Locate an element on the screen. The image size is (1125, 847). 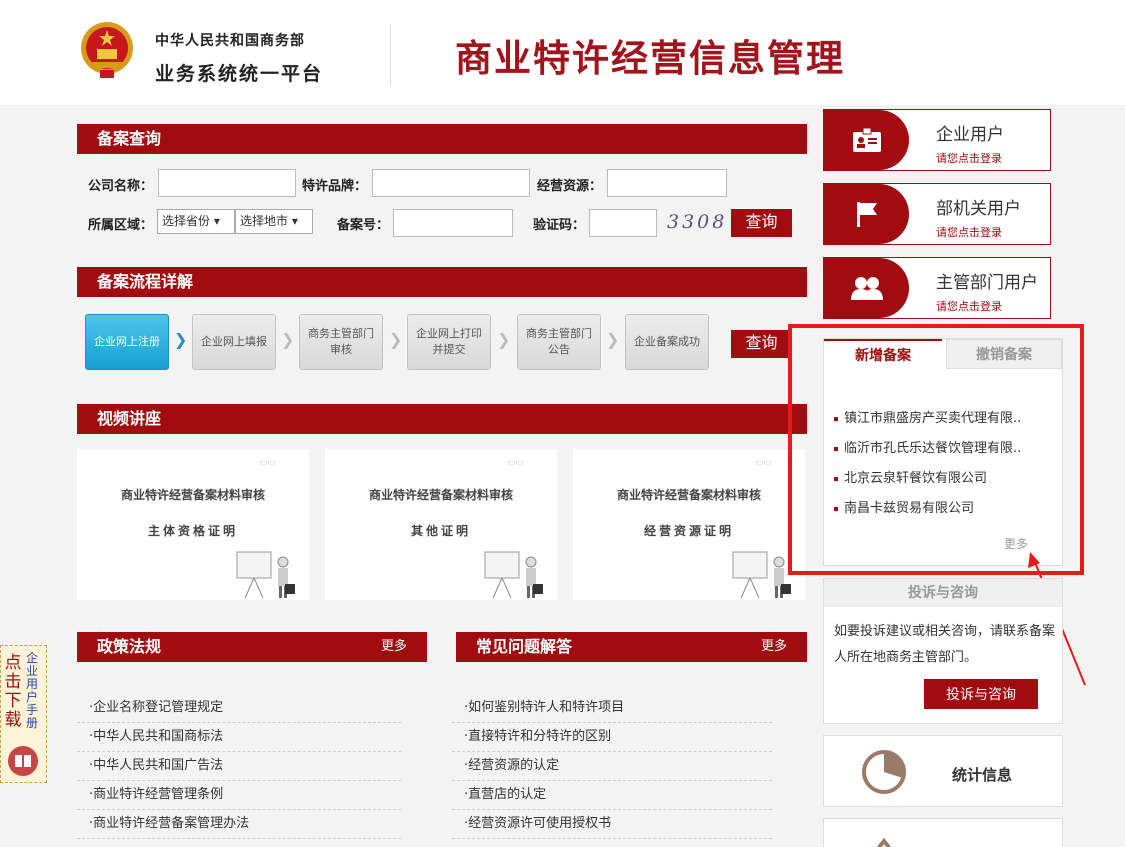
faq-section-header: 常见问题解答 更多 is located at coordinates (631, 647).